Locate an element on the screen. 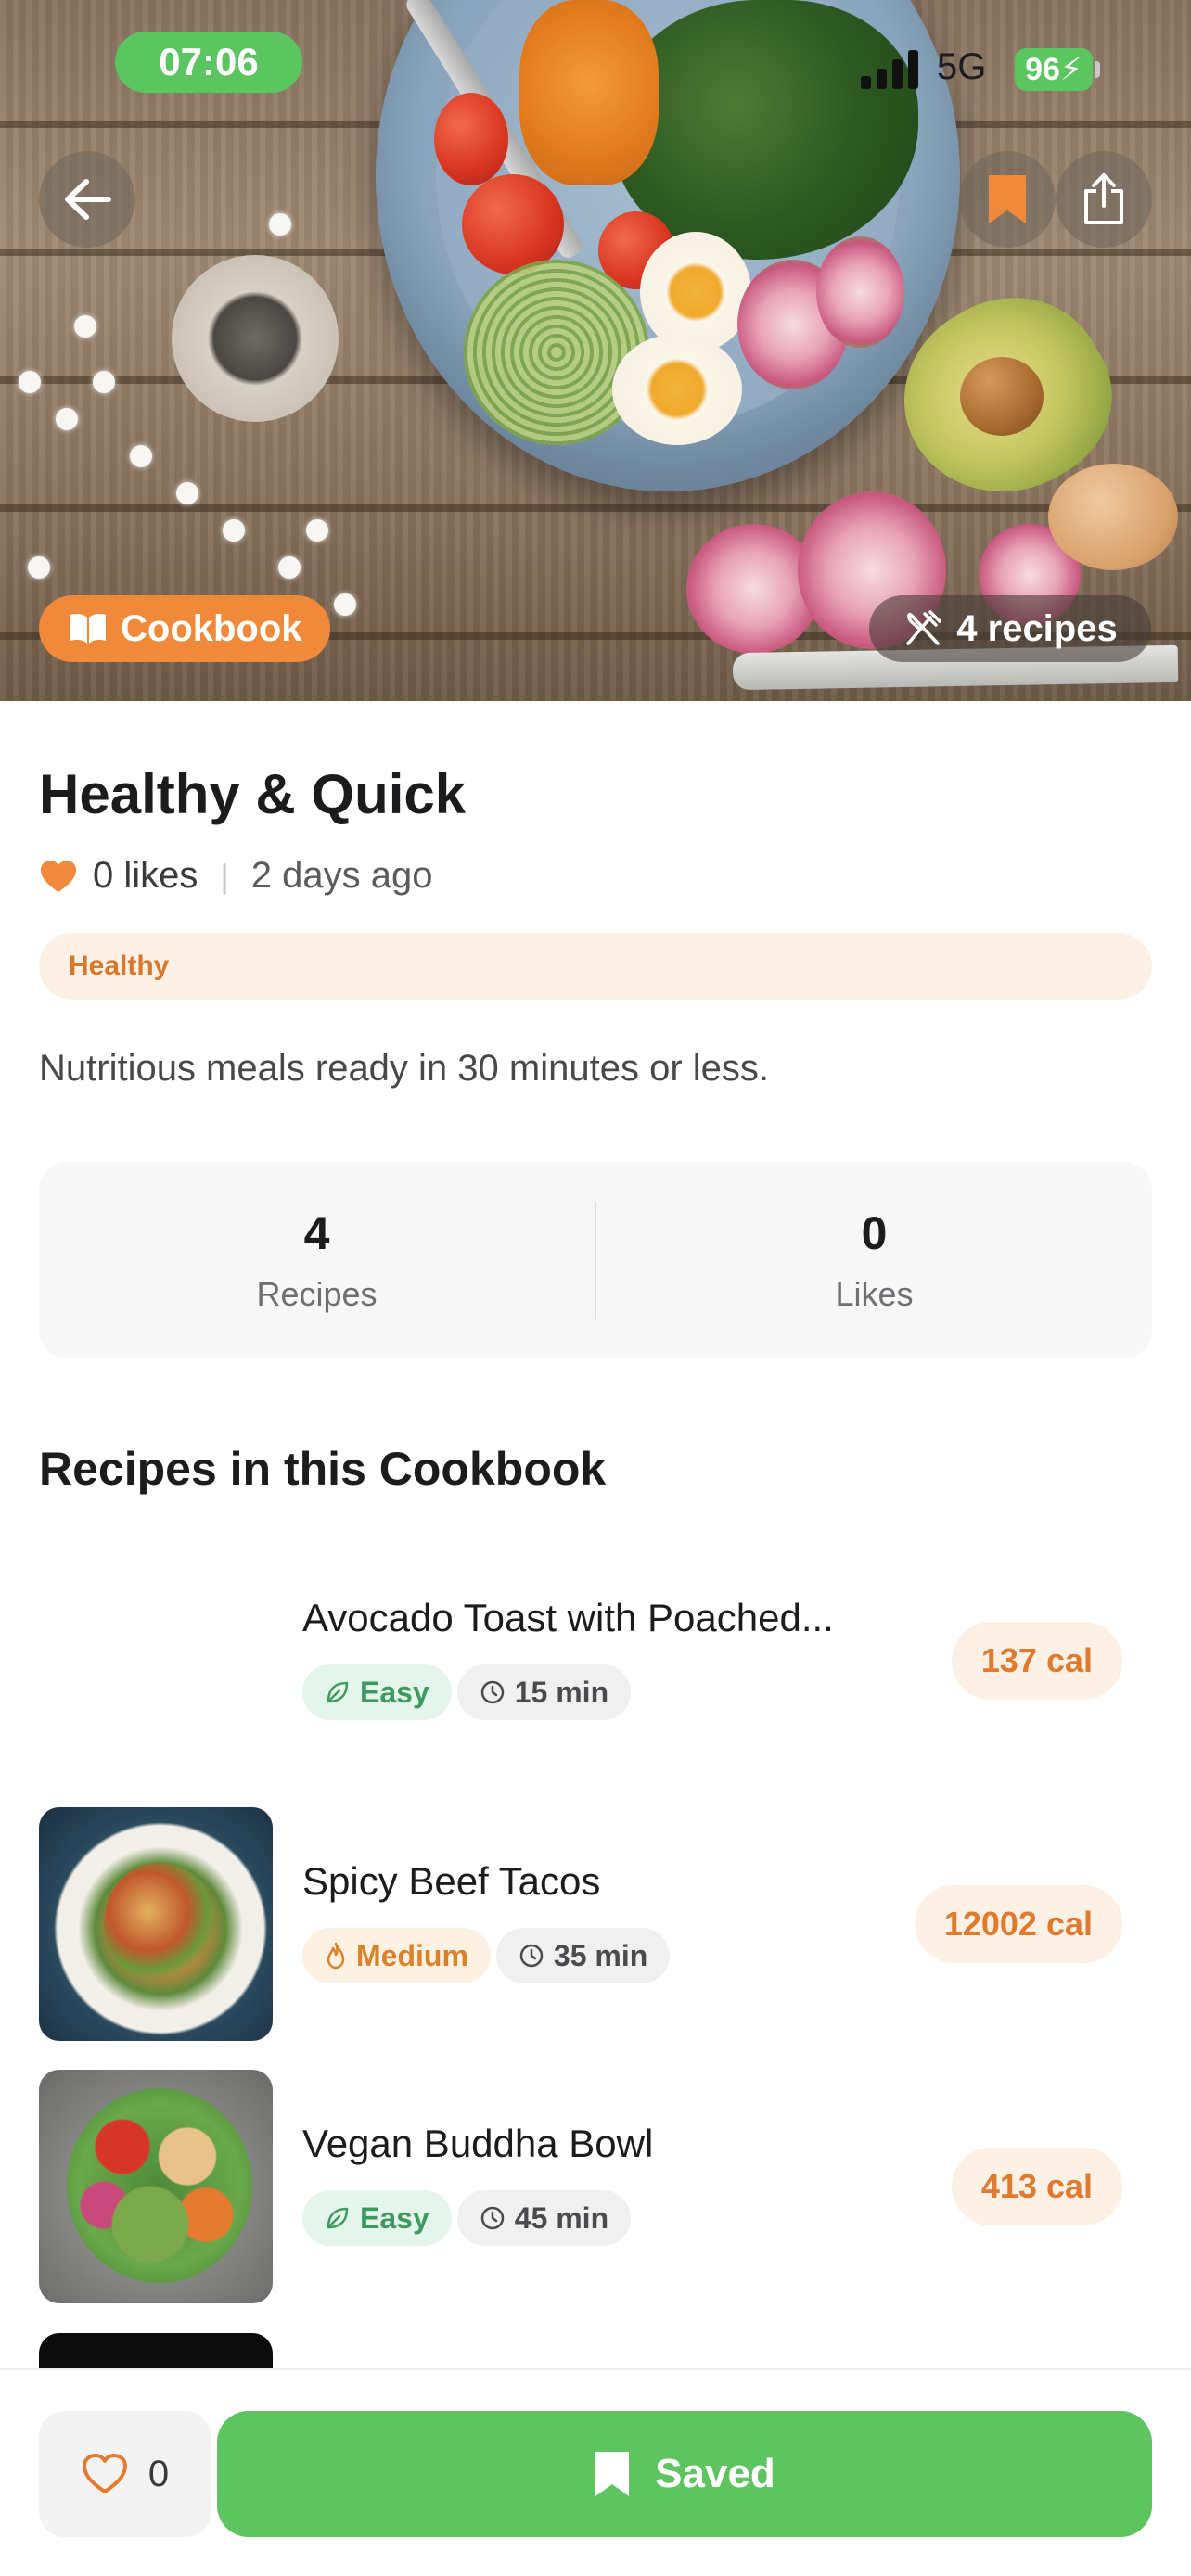 The width and height of the screenshot is (1191, 2576). difficulty-chip: Medium is located at coordinates (396, 1955).